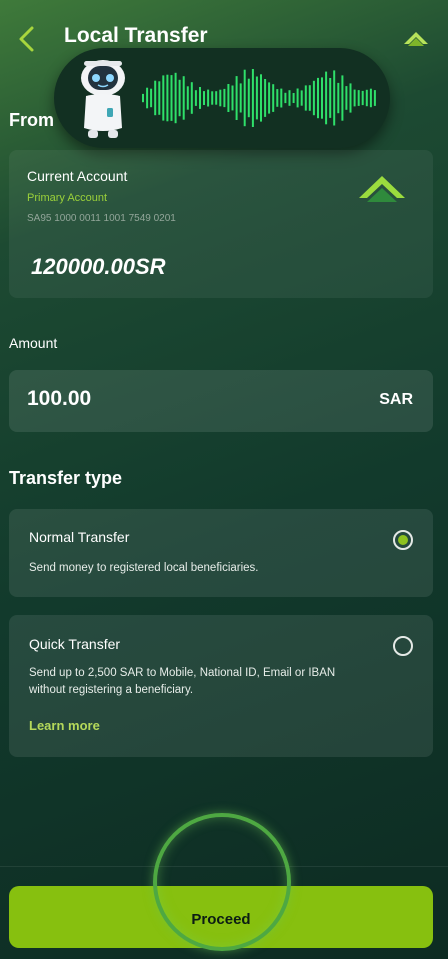 Image resolution: width=448 pixels, height=959 pixels. What do you see at coordinates (136, 35) in the screenshot?
I see `page-title: Local Transfer` at bounding box center [136, 35].